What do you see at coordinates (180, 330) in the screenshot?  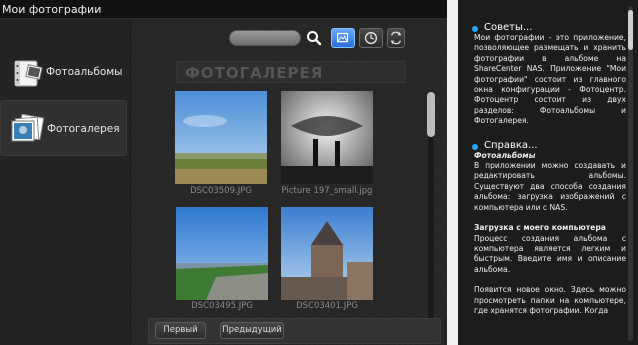 I see `first-page-button: Первый` at bounding box center [180, 330].